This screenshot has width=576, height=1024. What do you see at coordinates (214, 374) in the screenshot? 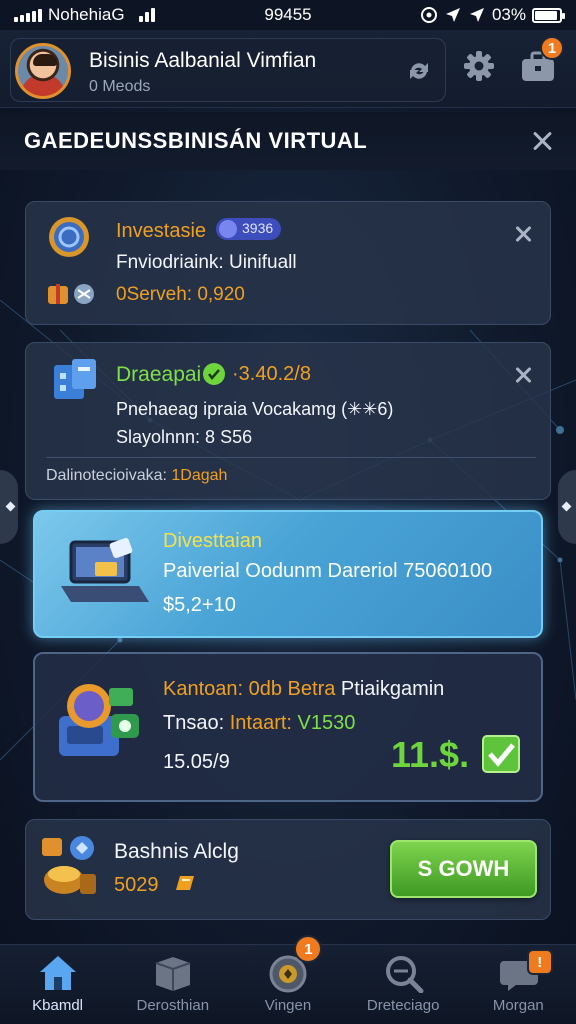
I see `check-circle-icon` at bounding box center [214, 374].